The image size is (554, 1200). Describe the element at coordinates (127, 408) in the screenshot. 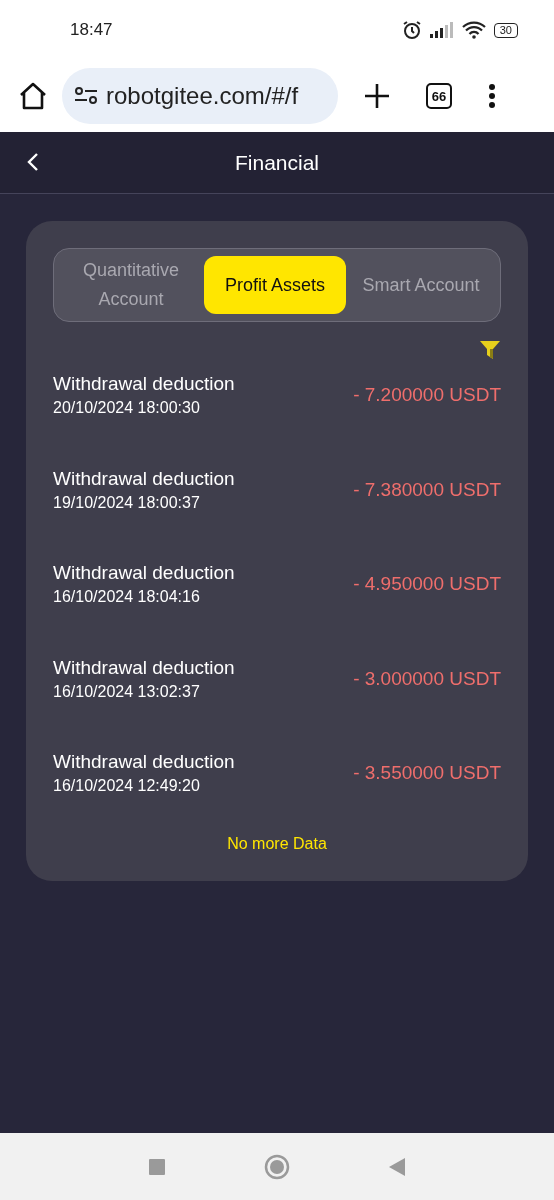

I see `record-time: 20/10/2024 18:00:30` at that location.